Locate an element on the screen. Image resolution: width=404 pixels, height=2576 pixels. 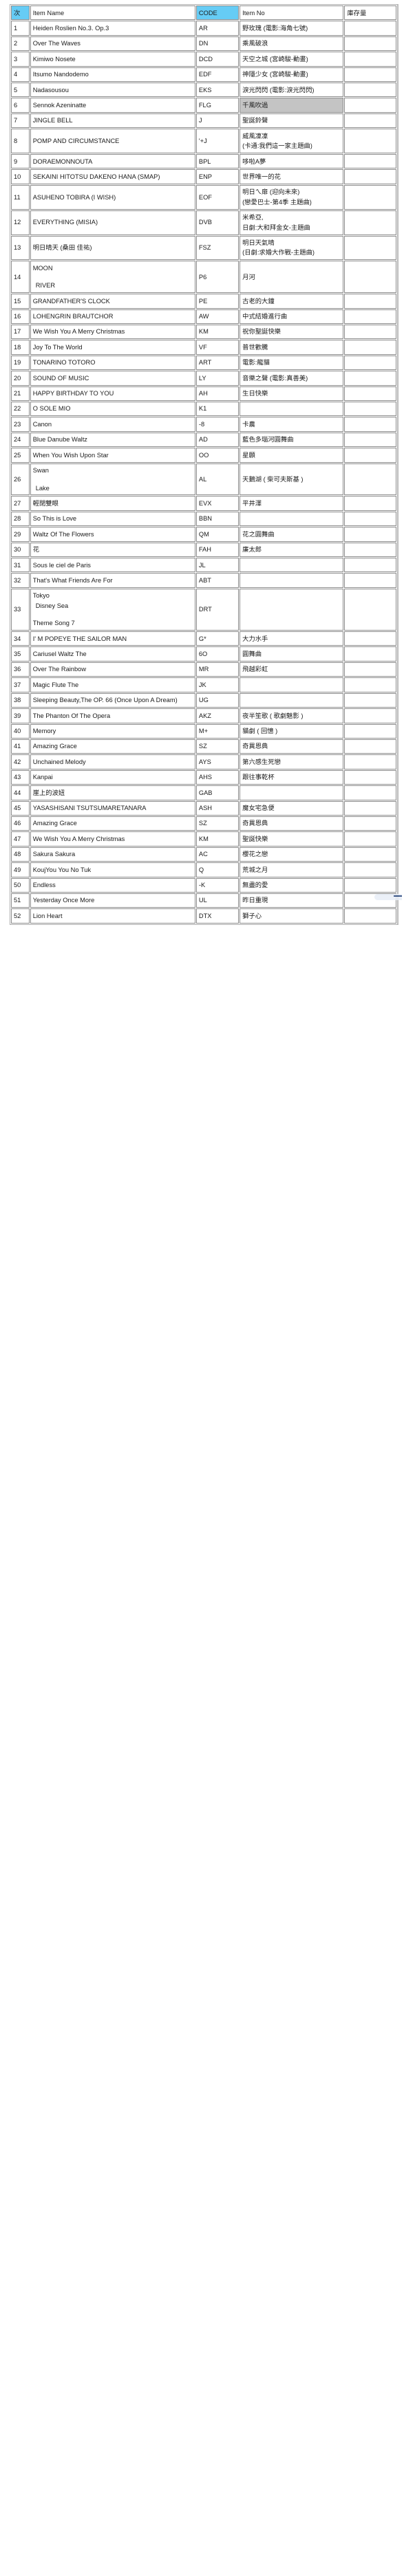
cell-seq: 9 is located at coordinates (20, 161).